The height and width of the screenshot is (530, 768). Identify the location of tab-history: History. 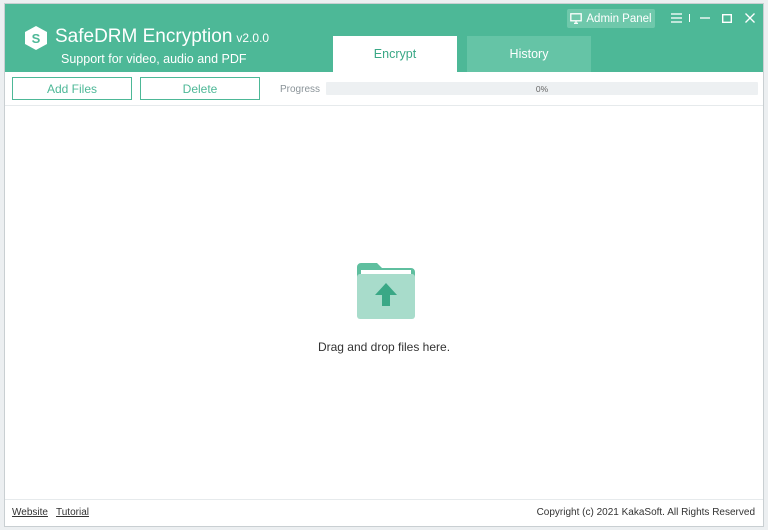
(529, 54).